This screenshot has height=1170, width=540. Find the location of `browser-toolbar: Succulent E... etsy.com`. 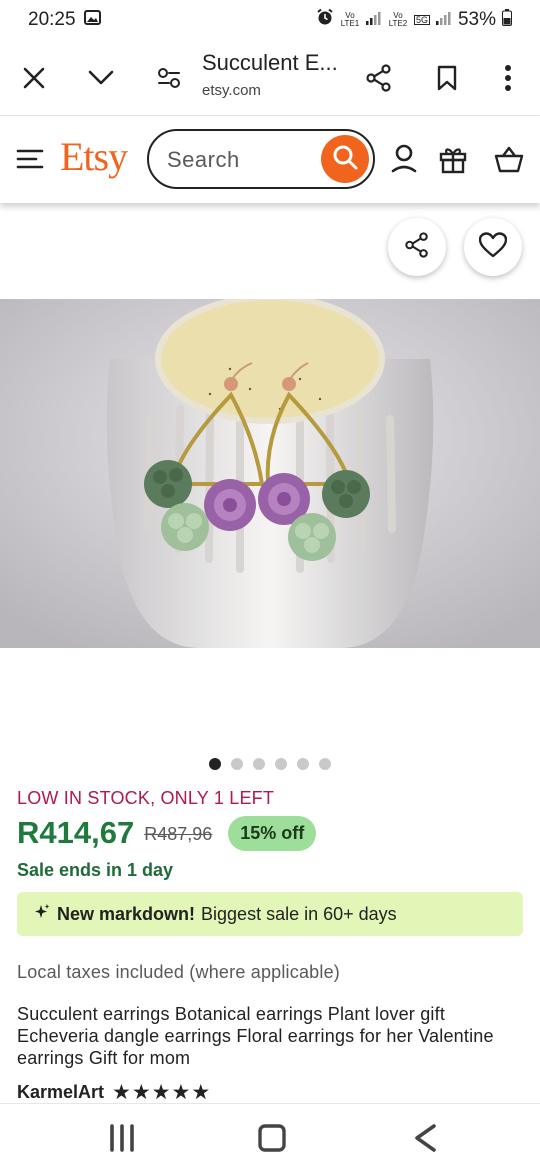

browser-toolbar: Succulent E... etsy.com is located at coordinates (270, 78).